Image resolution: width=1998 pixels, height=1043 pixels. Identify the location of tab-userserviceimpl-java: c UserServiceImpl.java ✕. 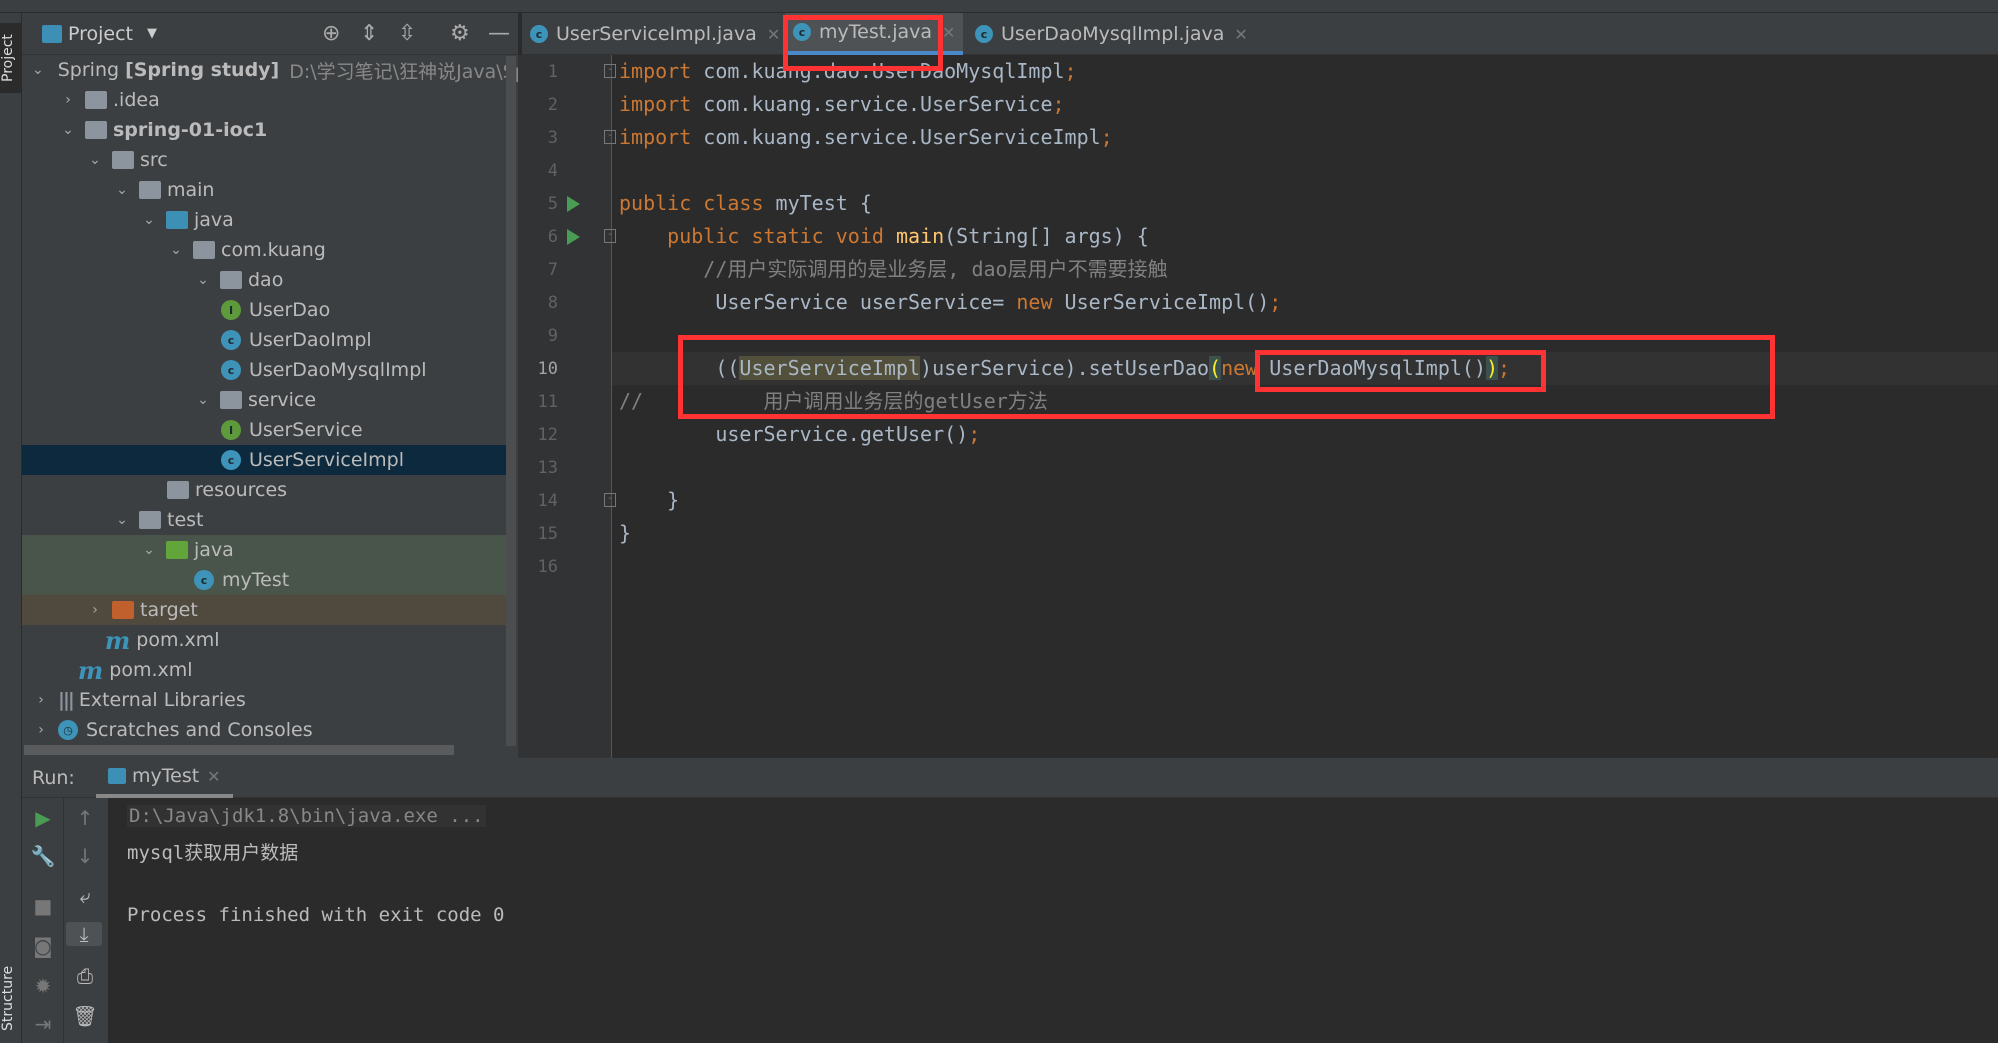
(655, 34).